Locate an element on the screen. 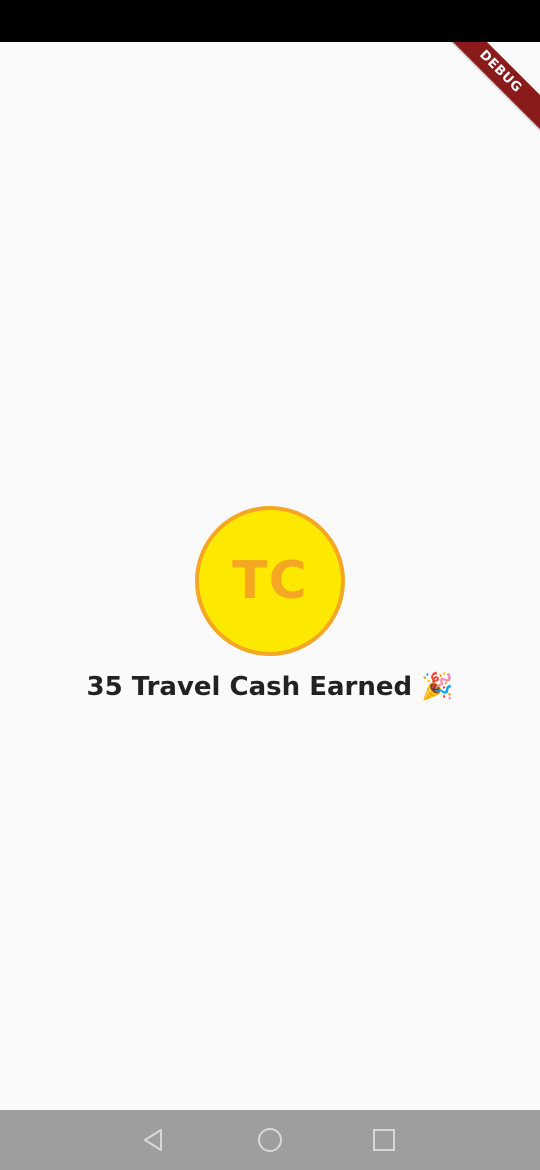 The width and height of the screenshot is (540, 1170). coin-label: TC is located at coordinates (270, 581).